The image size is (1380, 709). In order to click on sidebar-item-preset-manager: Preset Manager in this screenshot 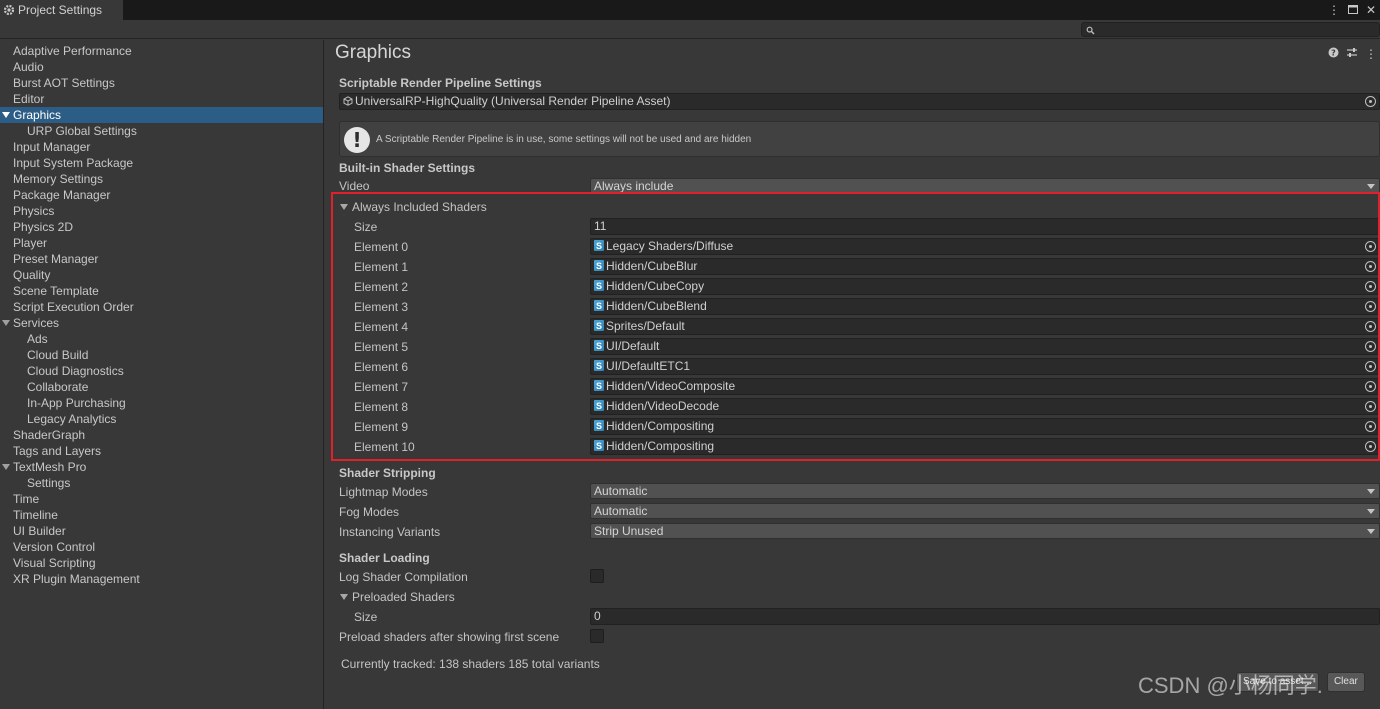, I will do `click(161, 259)`.